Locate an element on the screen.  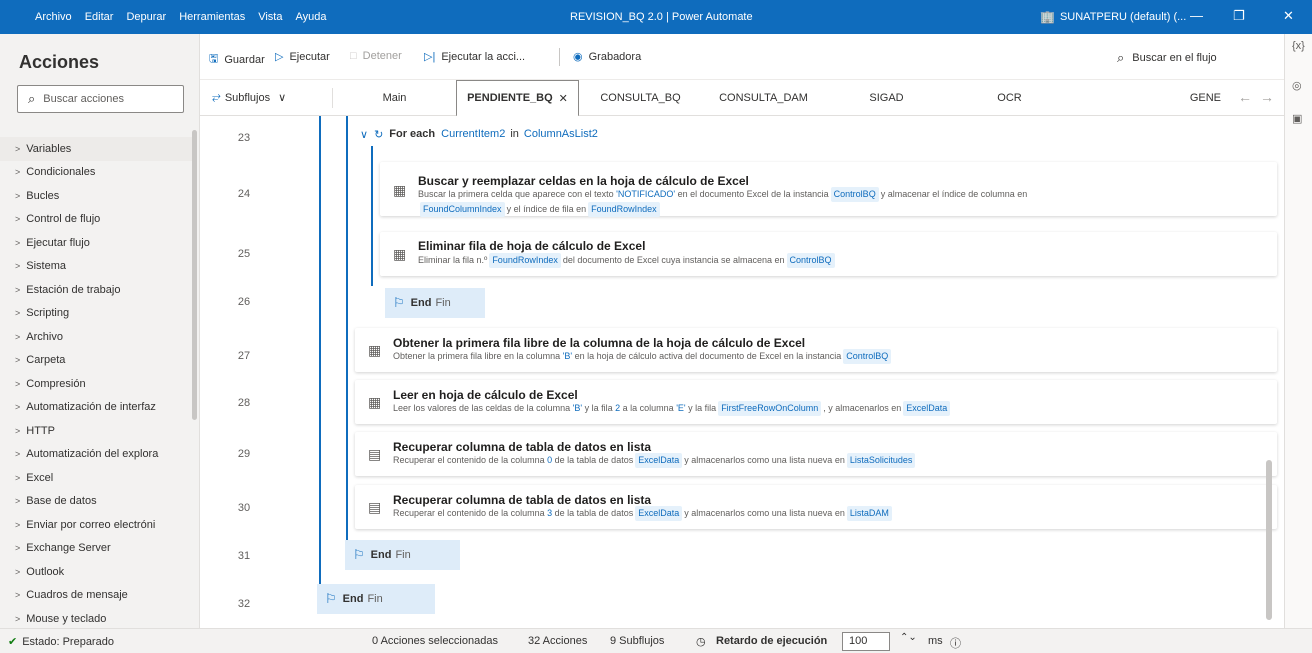
category-item: > Excel is located at coordinates (96, 478).